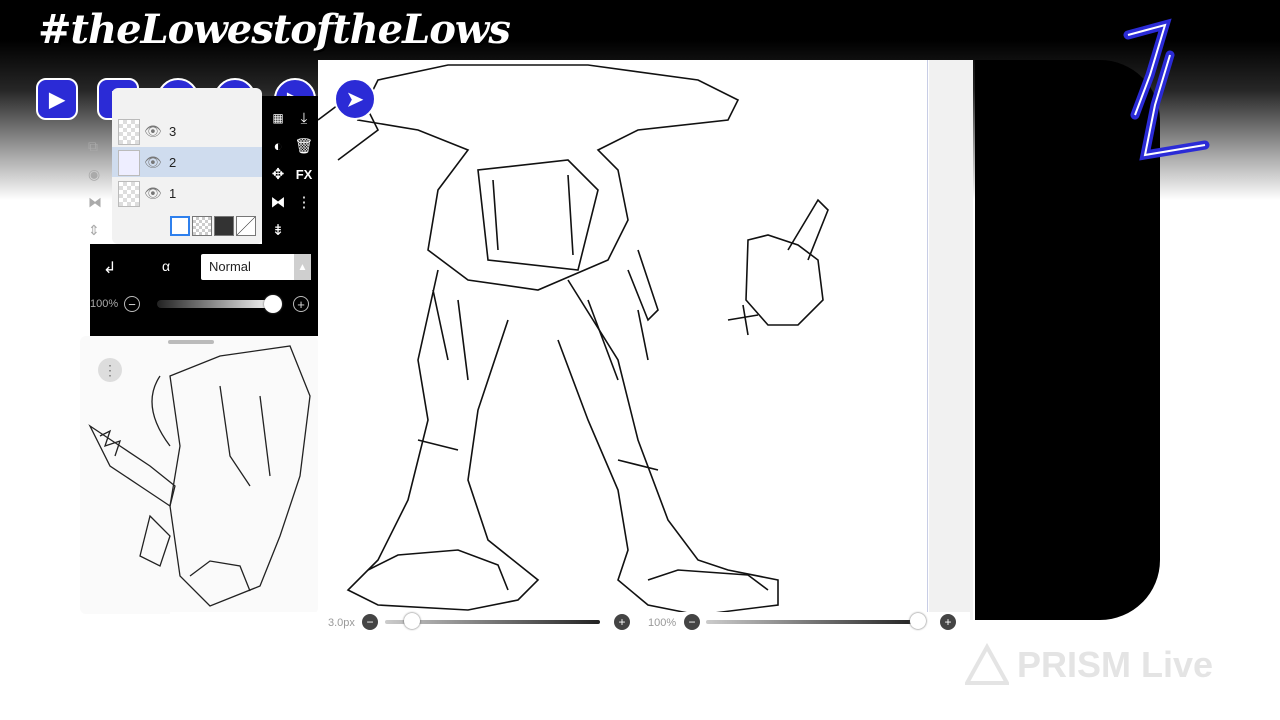 This screenshot has width=1280, height=720. I want to click on layer-row: 👁 3, so click(187, 131).